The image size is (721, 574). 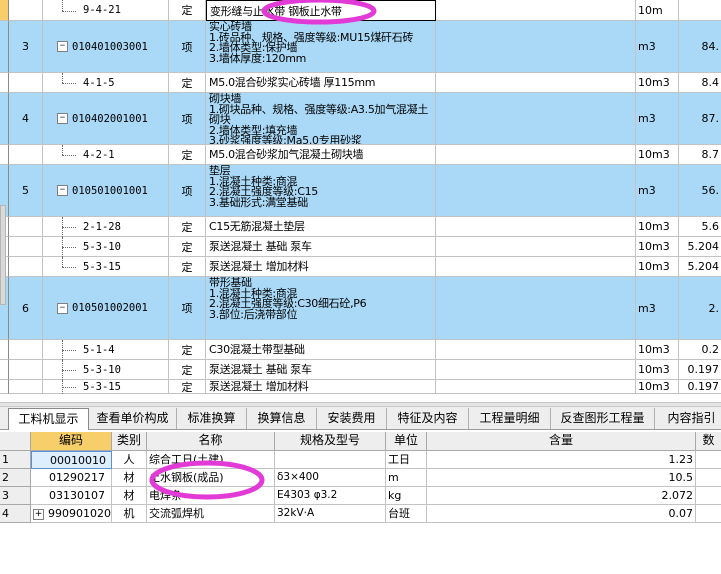 What do you see at coordinates (38, 514) in the screenshot?
I see `expand-icon: +` at bounding box center [38, 514].